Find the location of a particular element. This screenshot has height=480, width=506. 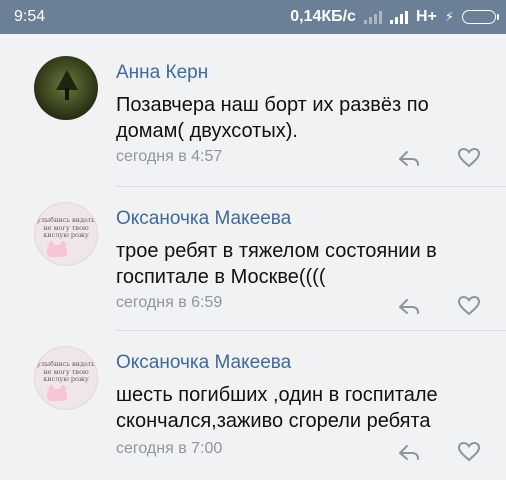

tree-icon is located at coordinates (67, 85).